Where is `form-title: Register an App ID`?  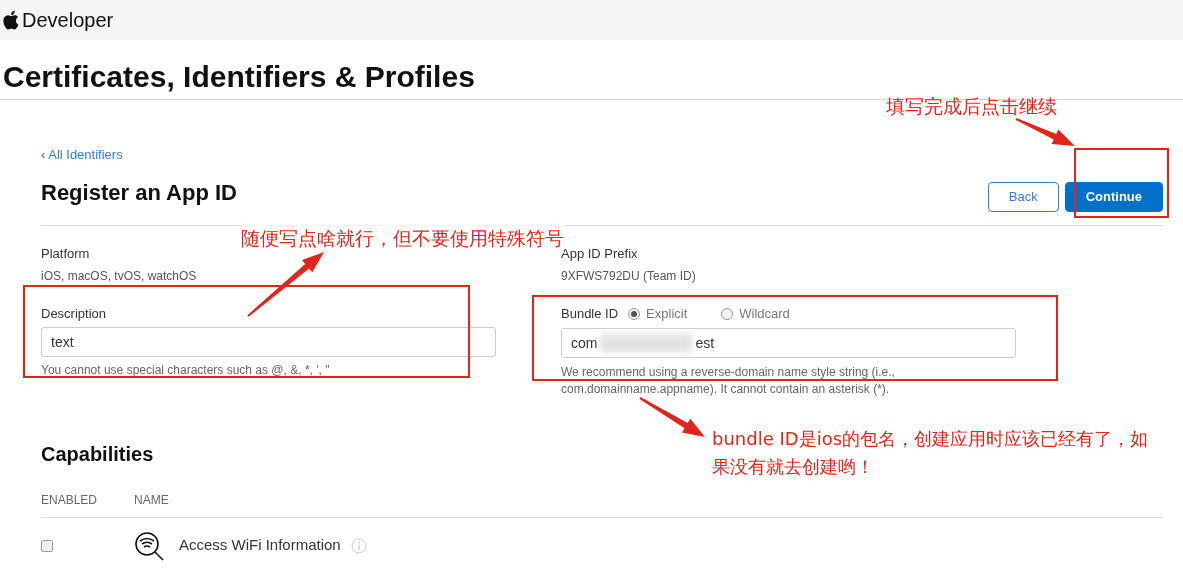 form-title: Register an App ID is located at coordinates (139, 193).